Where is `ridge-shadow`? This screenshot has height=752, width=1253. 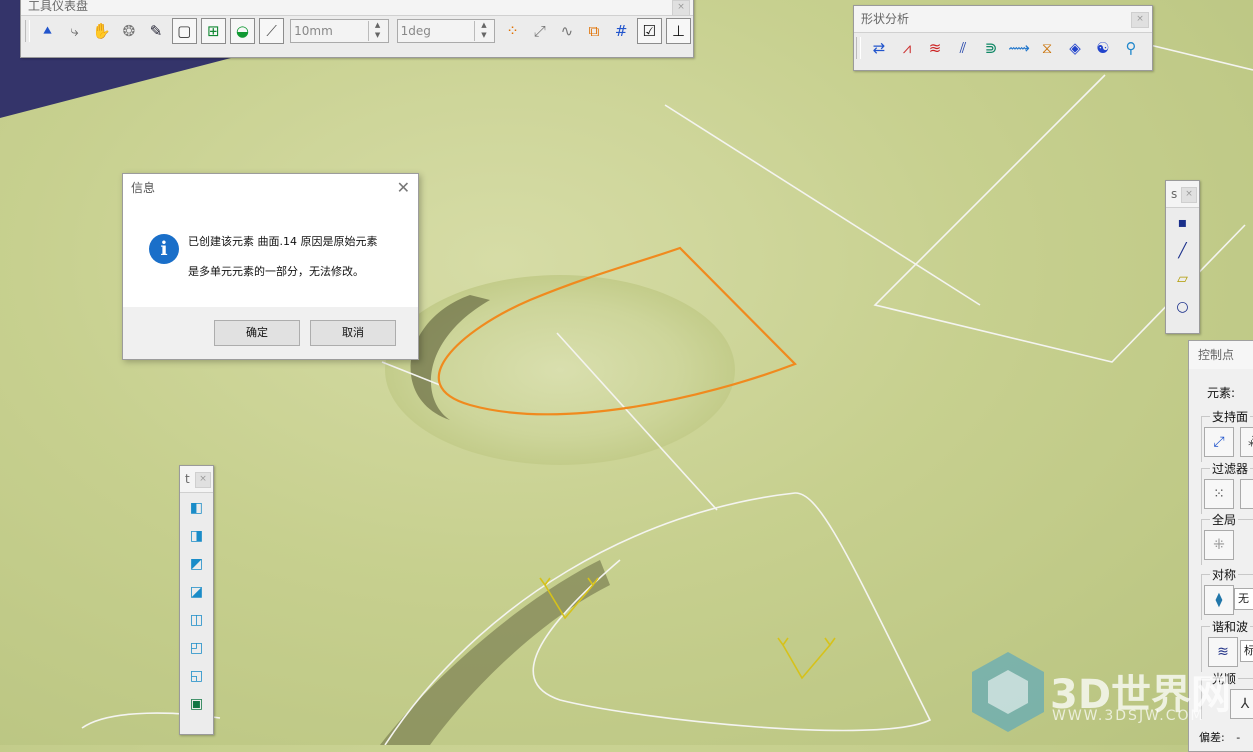
ridge-shadow is located at coordinates (495, 652).